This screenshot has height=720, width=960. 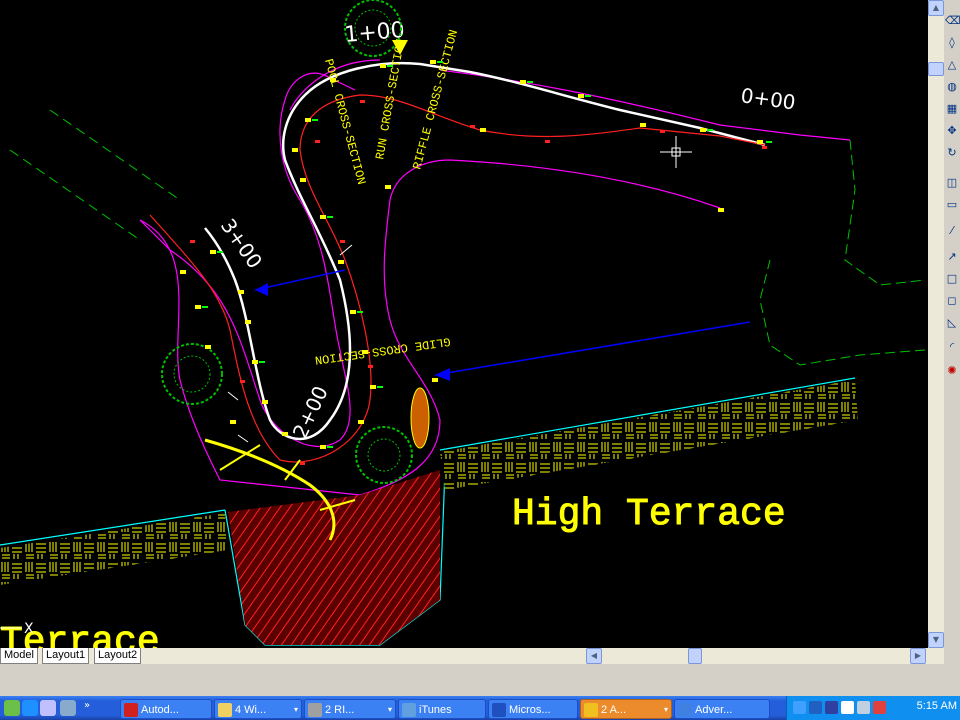 I want to click on tray-app-icon, so click(x=815, y=707).